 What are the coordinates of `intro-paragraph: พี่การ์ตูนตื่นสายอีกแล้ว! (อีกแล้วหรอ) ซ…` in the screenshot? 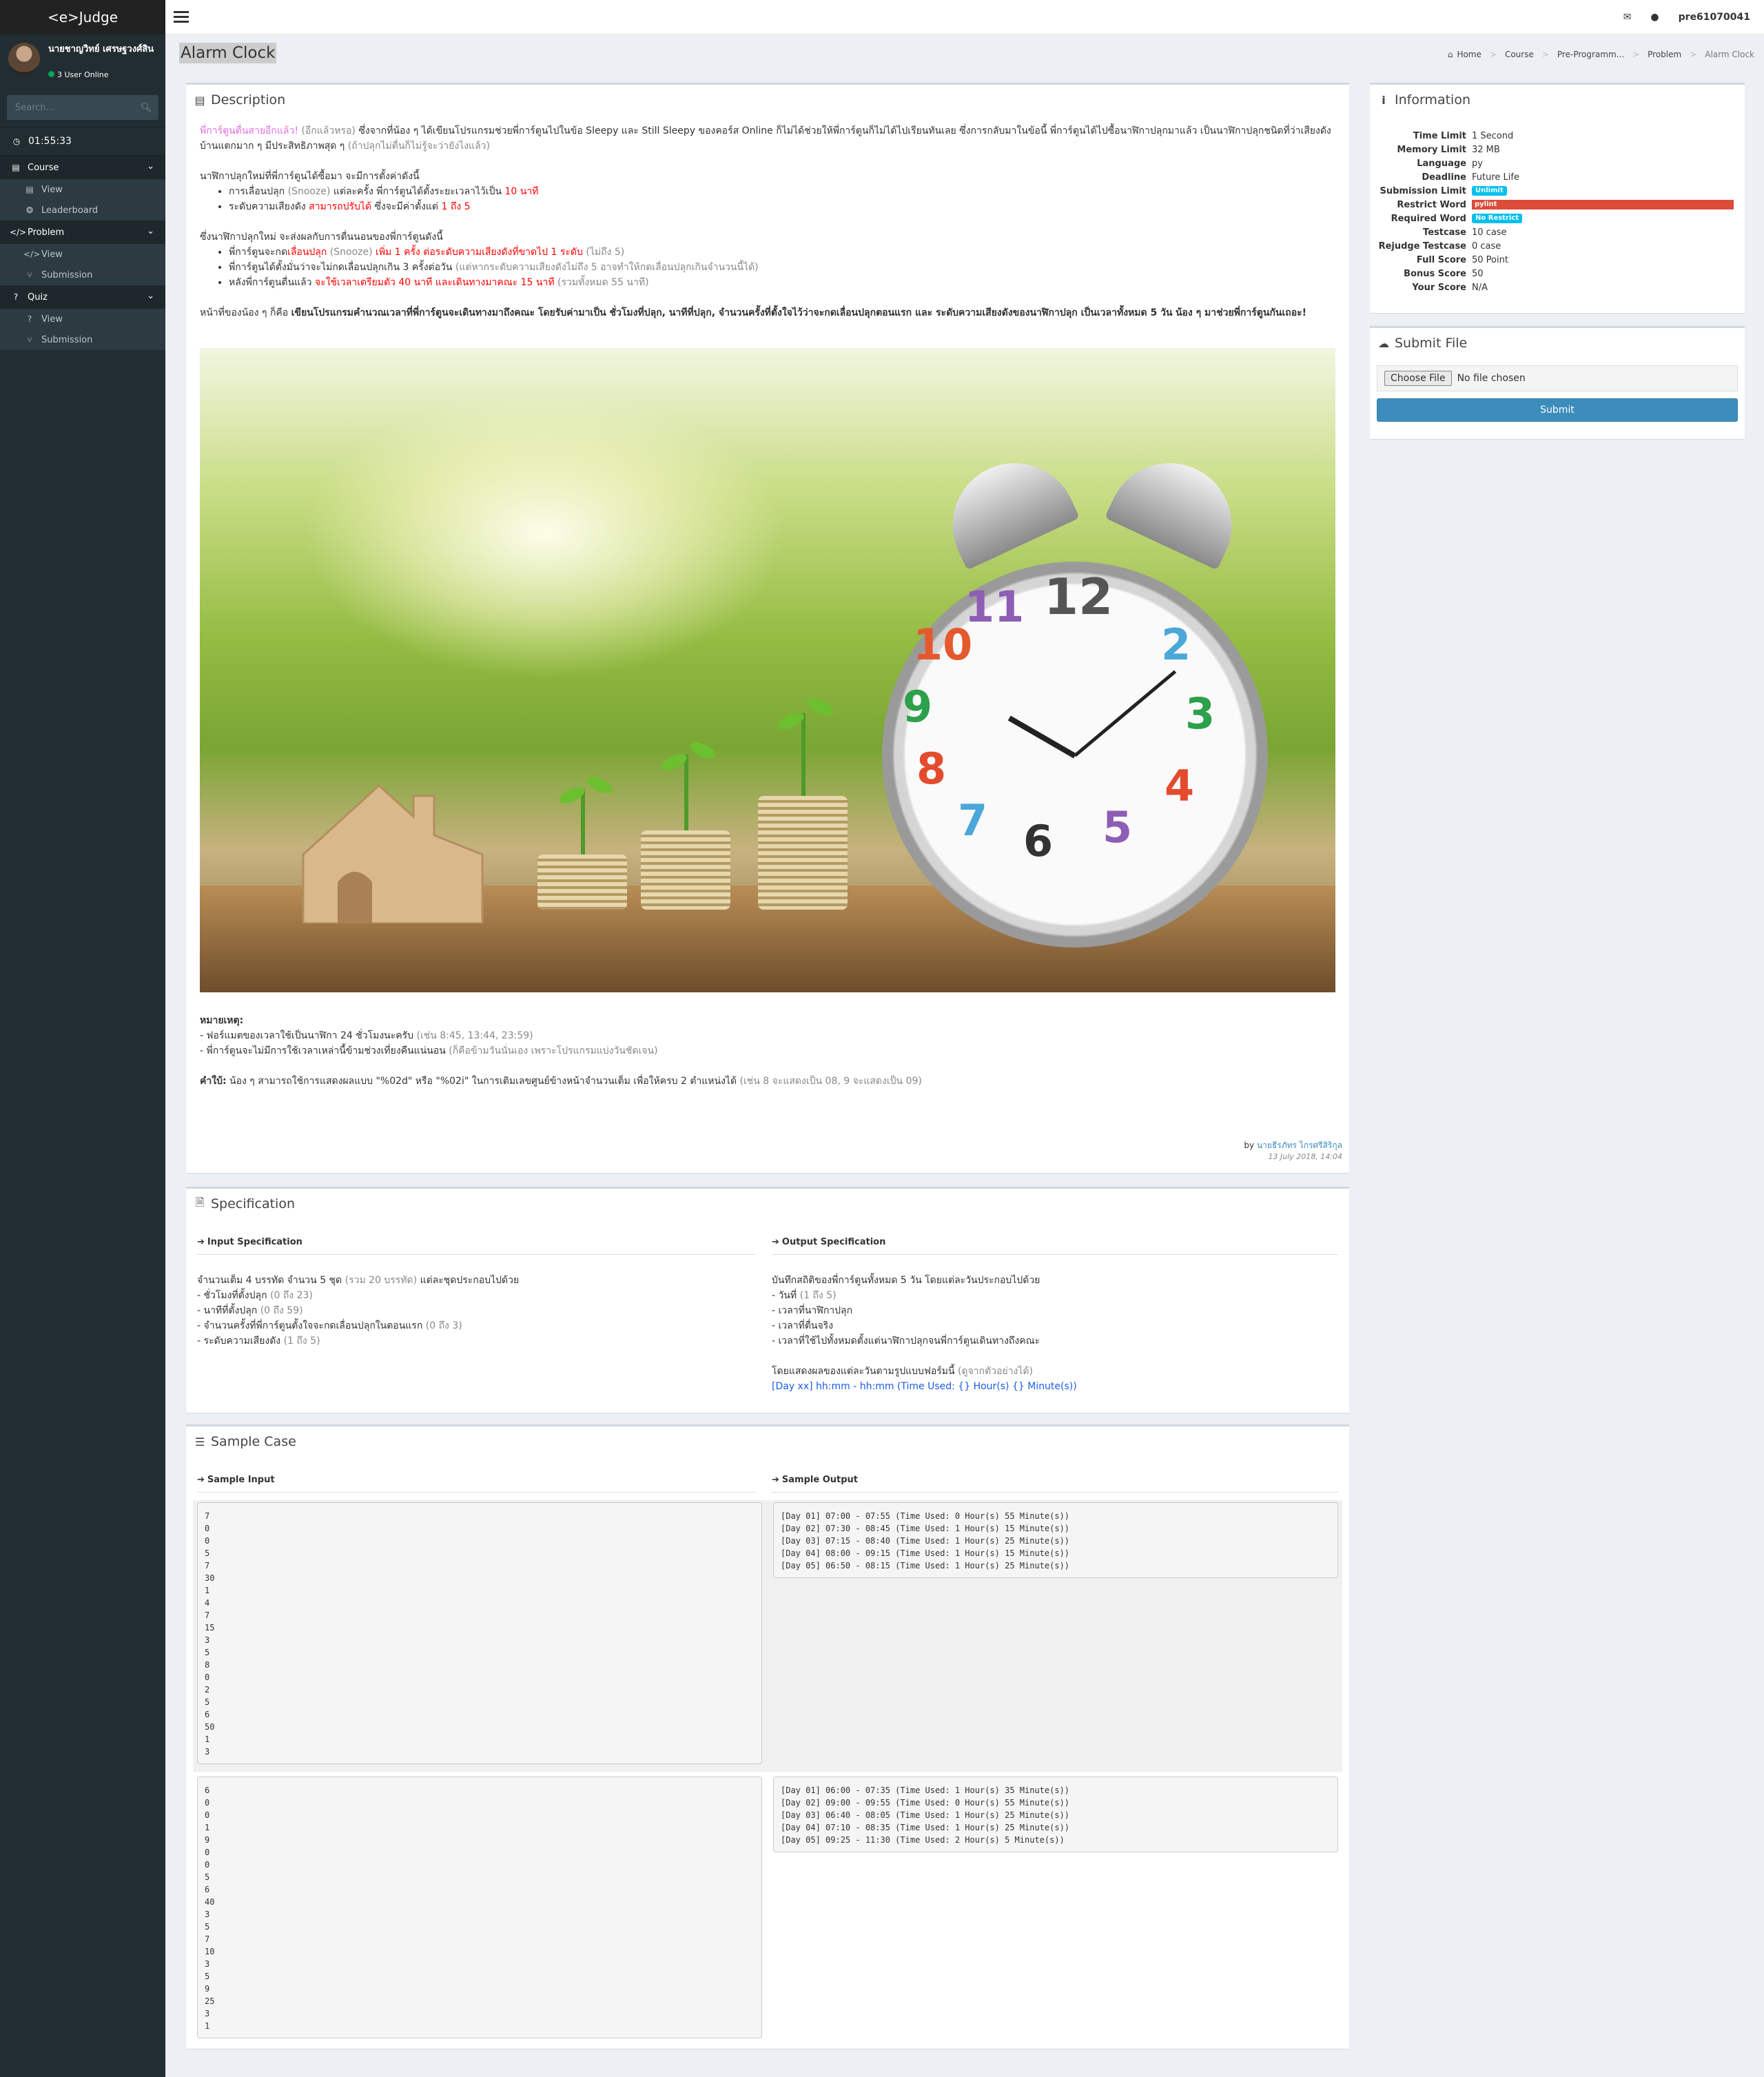 It's located at (767, 139).